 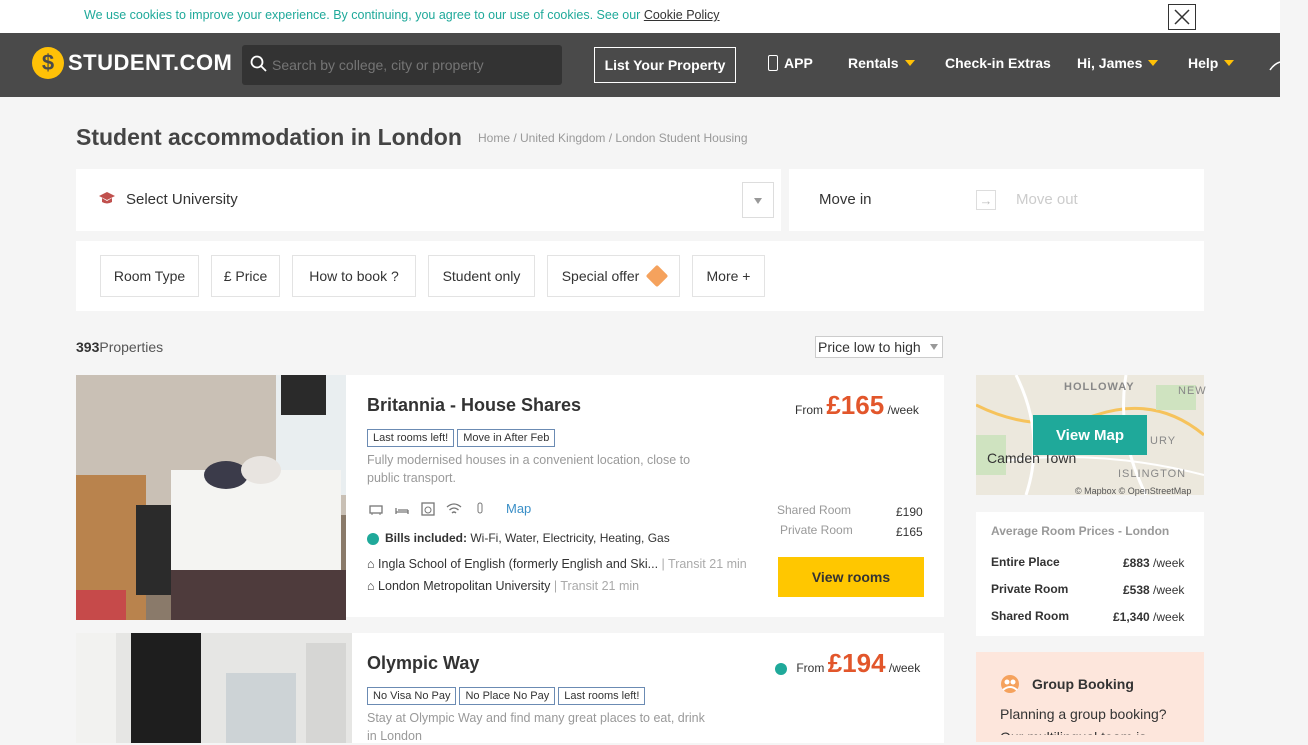 What do you see at coordinates (600, 276) in the screenshot?
I see `special-offer-label: Special offer` at bounding box center [600, 276].